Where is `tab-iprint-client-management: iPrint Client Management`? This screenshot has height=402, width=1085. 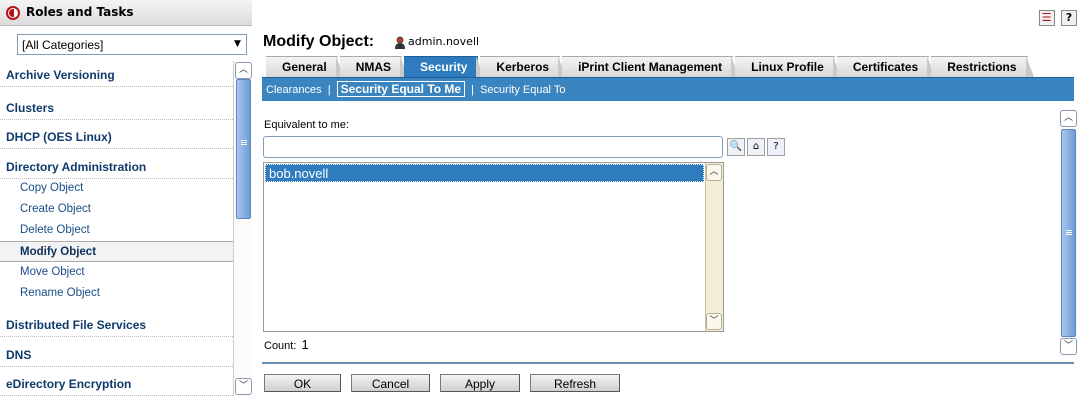
tab-iprint-client-management: iPrint Client Management is located at coordinates (651, 66).